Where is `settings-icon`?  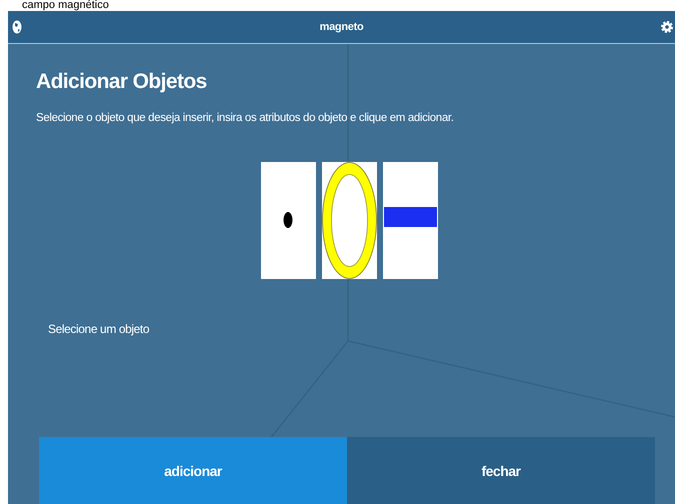 settings-icon is located at coordinates (667, 27).